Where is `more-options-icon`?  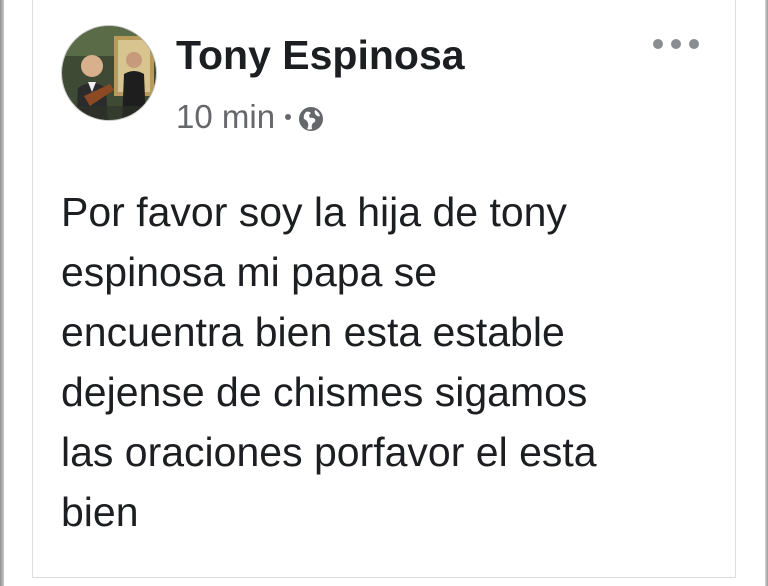 more-options-icon is located at coordinates (676, 44).